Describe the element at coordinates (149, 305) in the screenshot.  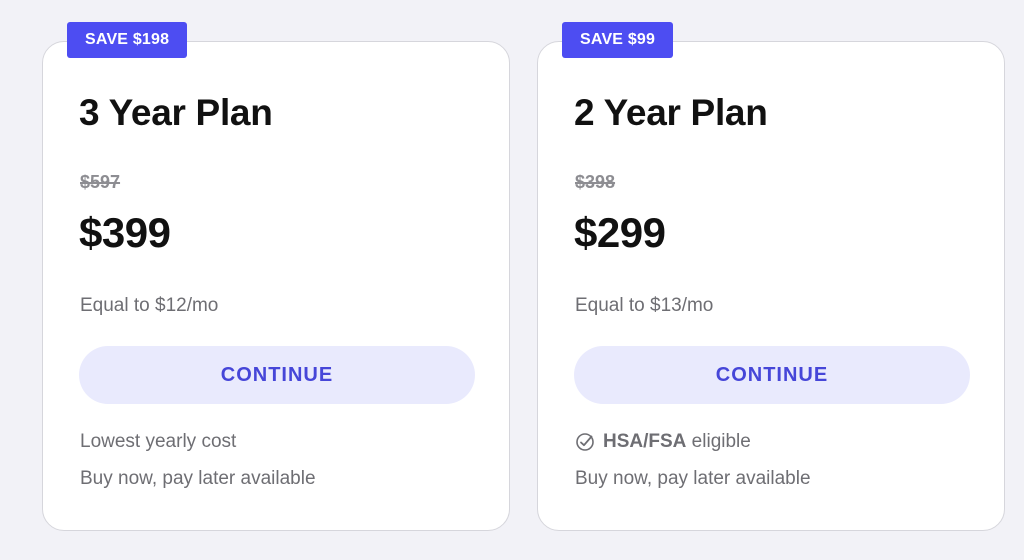
I see `monthly-equivalent: Equal to $12/mo` at that location.